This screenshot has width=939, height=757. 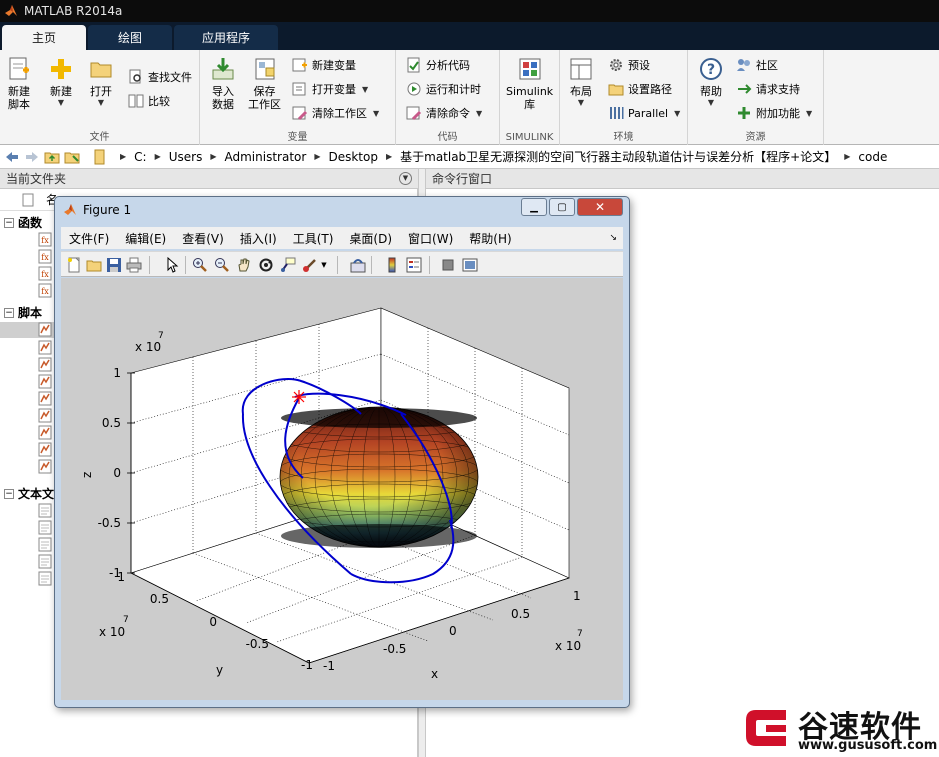 I want to click on new-button: 新建 ▼, so click(x=61, y=81).